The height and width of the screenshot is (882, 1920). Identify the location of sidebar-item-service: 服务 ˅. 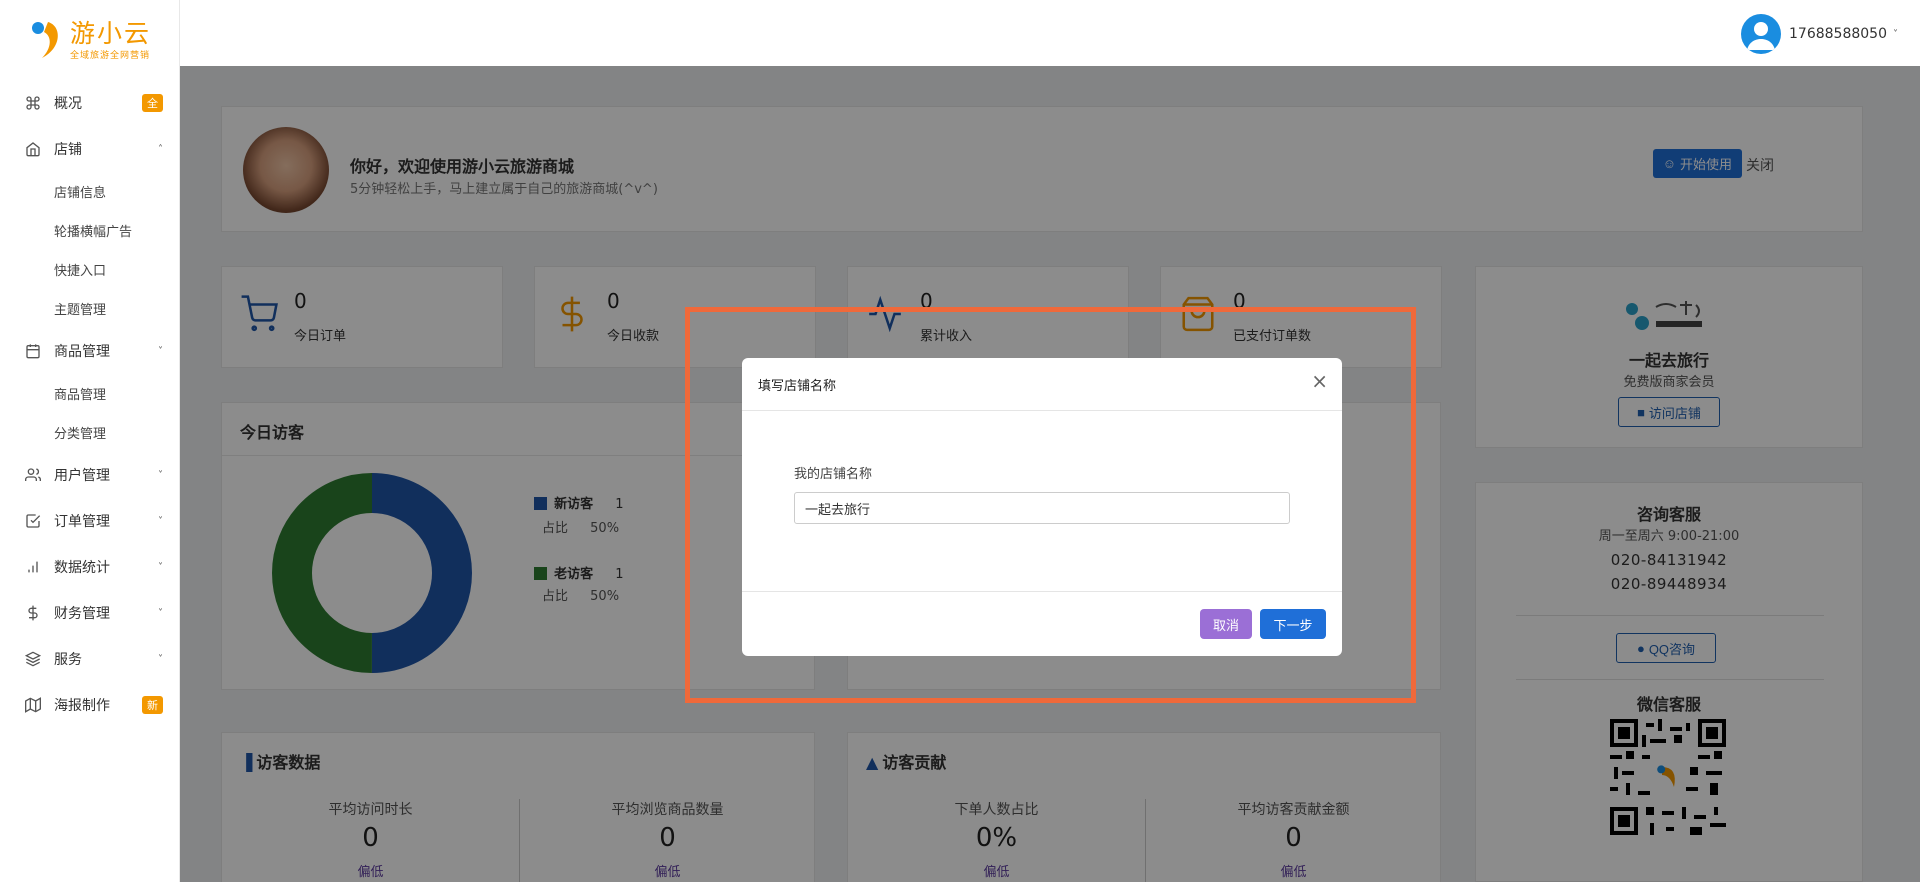
(89, 659).